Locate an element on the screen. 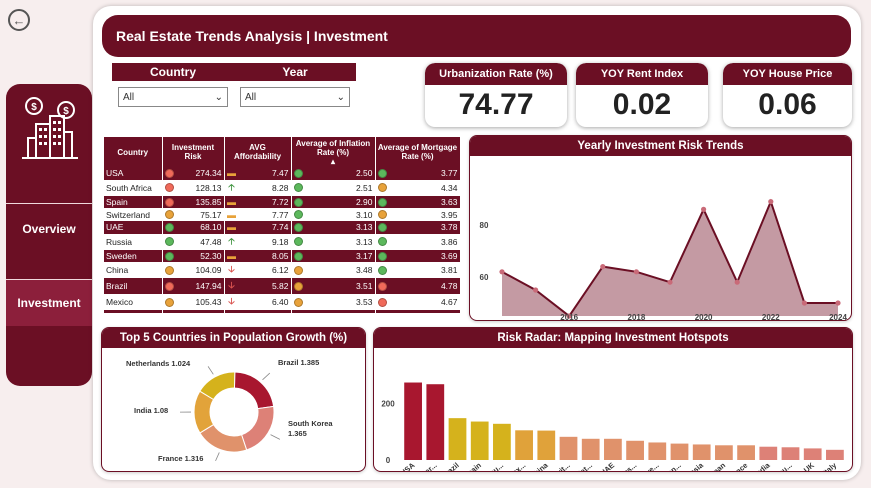 This screenshot has height=488, width=871. table-row: Brazil 147.94 🡣 5.82 3.51 4.78 is located at coordinates (282, 286).